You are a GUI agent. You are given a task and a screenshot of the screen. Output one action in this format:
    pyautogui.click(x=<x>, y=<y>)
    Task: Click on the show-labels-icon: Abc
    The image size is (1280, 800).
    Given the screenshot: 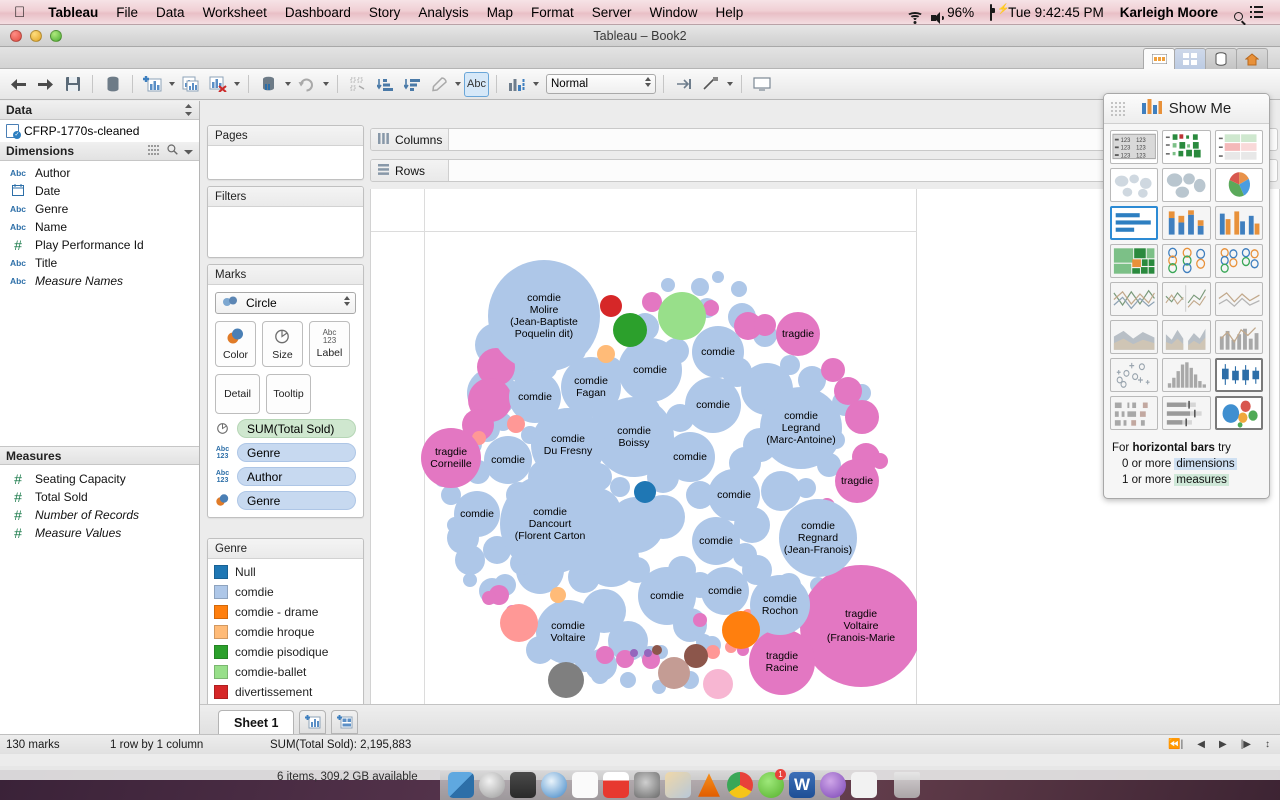 What is the action you would take?
    pyautogui.click(x=476, y=84)
    